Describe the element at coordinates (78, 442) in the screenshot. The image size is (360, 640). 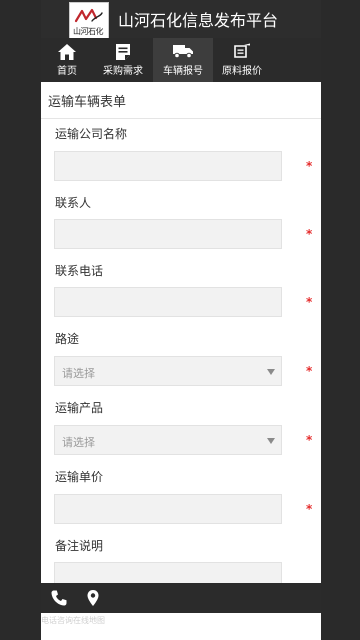
I see `product-select-value: 请选择` at that location.